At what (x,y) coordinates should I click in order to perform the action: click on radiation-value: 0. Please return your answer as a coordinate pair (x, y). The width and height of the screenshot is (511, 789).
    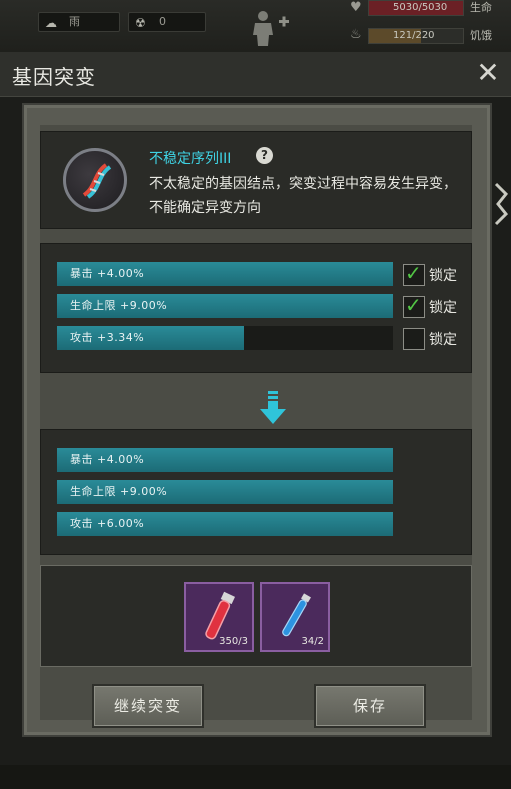
    Looking at the image, I should click on (162, 21).